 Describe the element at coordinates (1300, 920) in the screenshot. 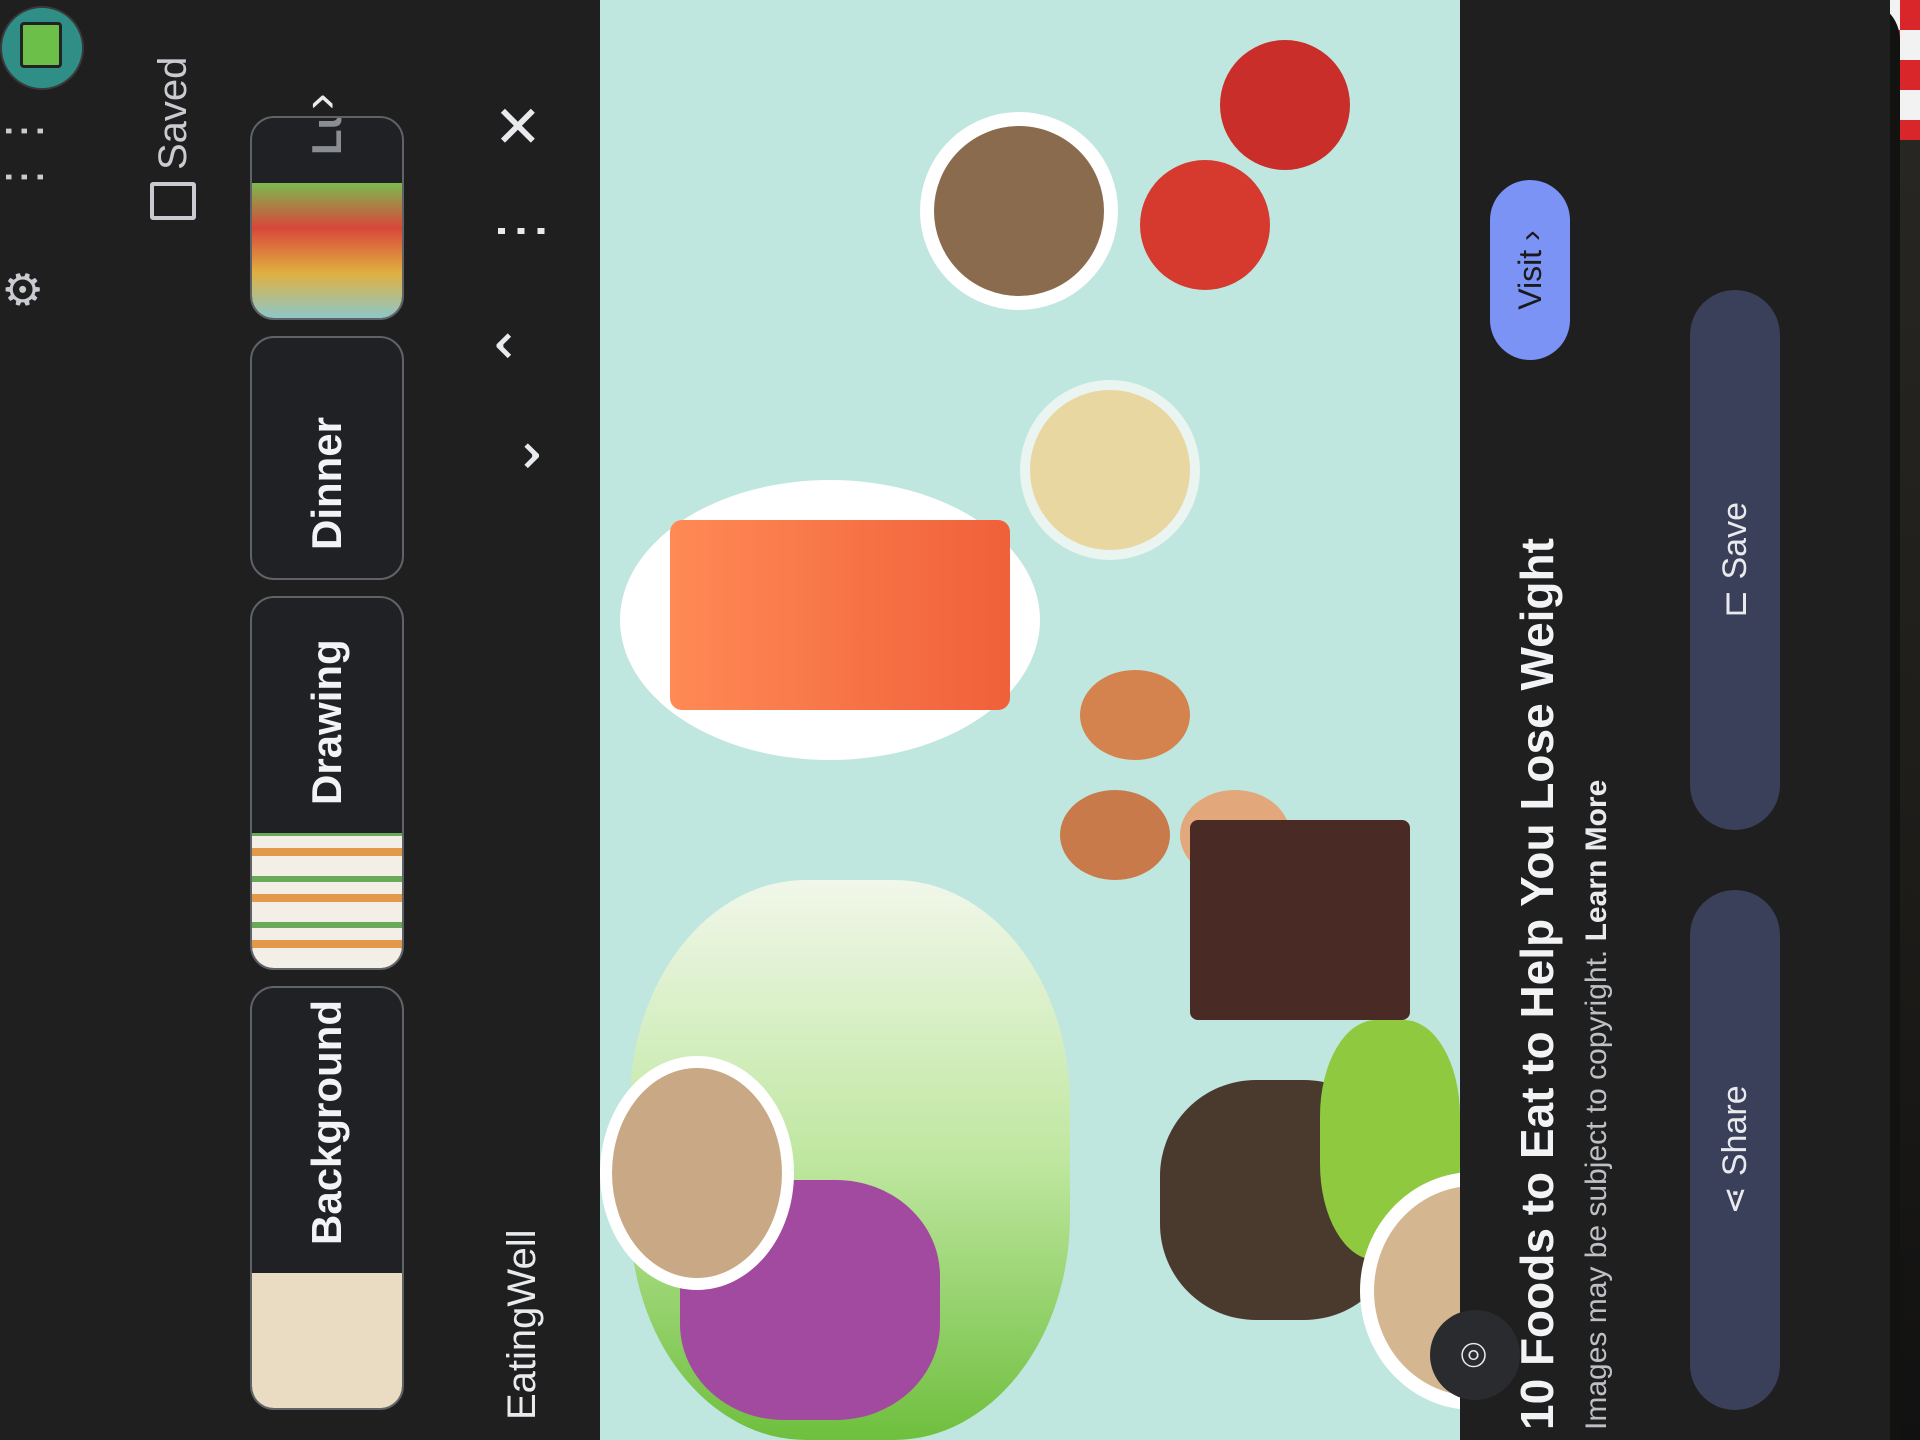

I see `chocolate` at that location.